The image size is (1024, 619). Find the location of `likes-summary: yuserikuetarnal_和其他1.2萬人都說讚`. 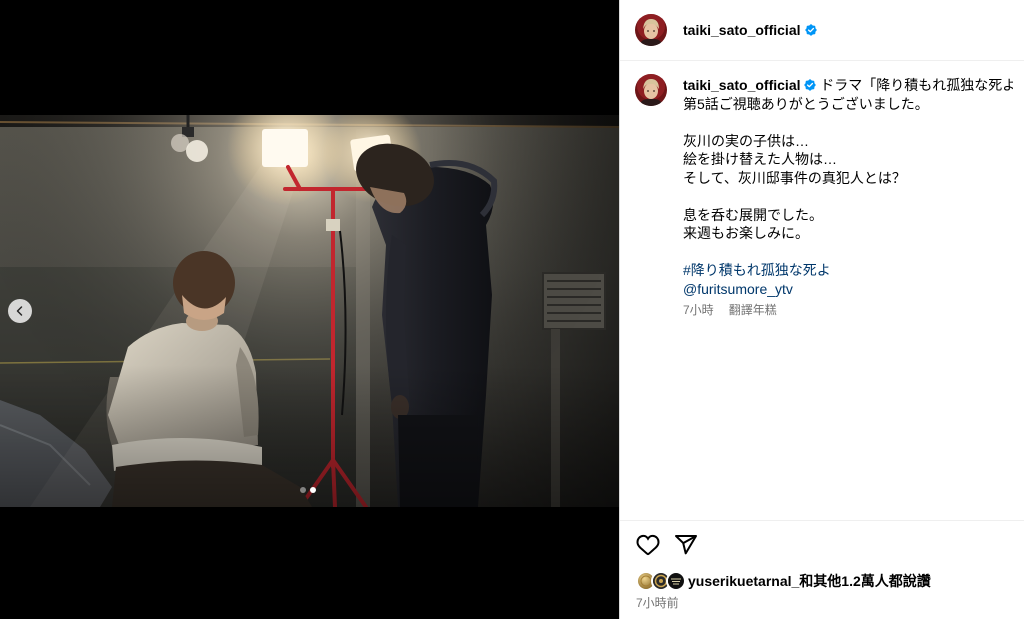

likes-summary: yuserikuetarnal_和其他1.2萬人都說讚 is located at coordinates (783, 581).